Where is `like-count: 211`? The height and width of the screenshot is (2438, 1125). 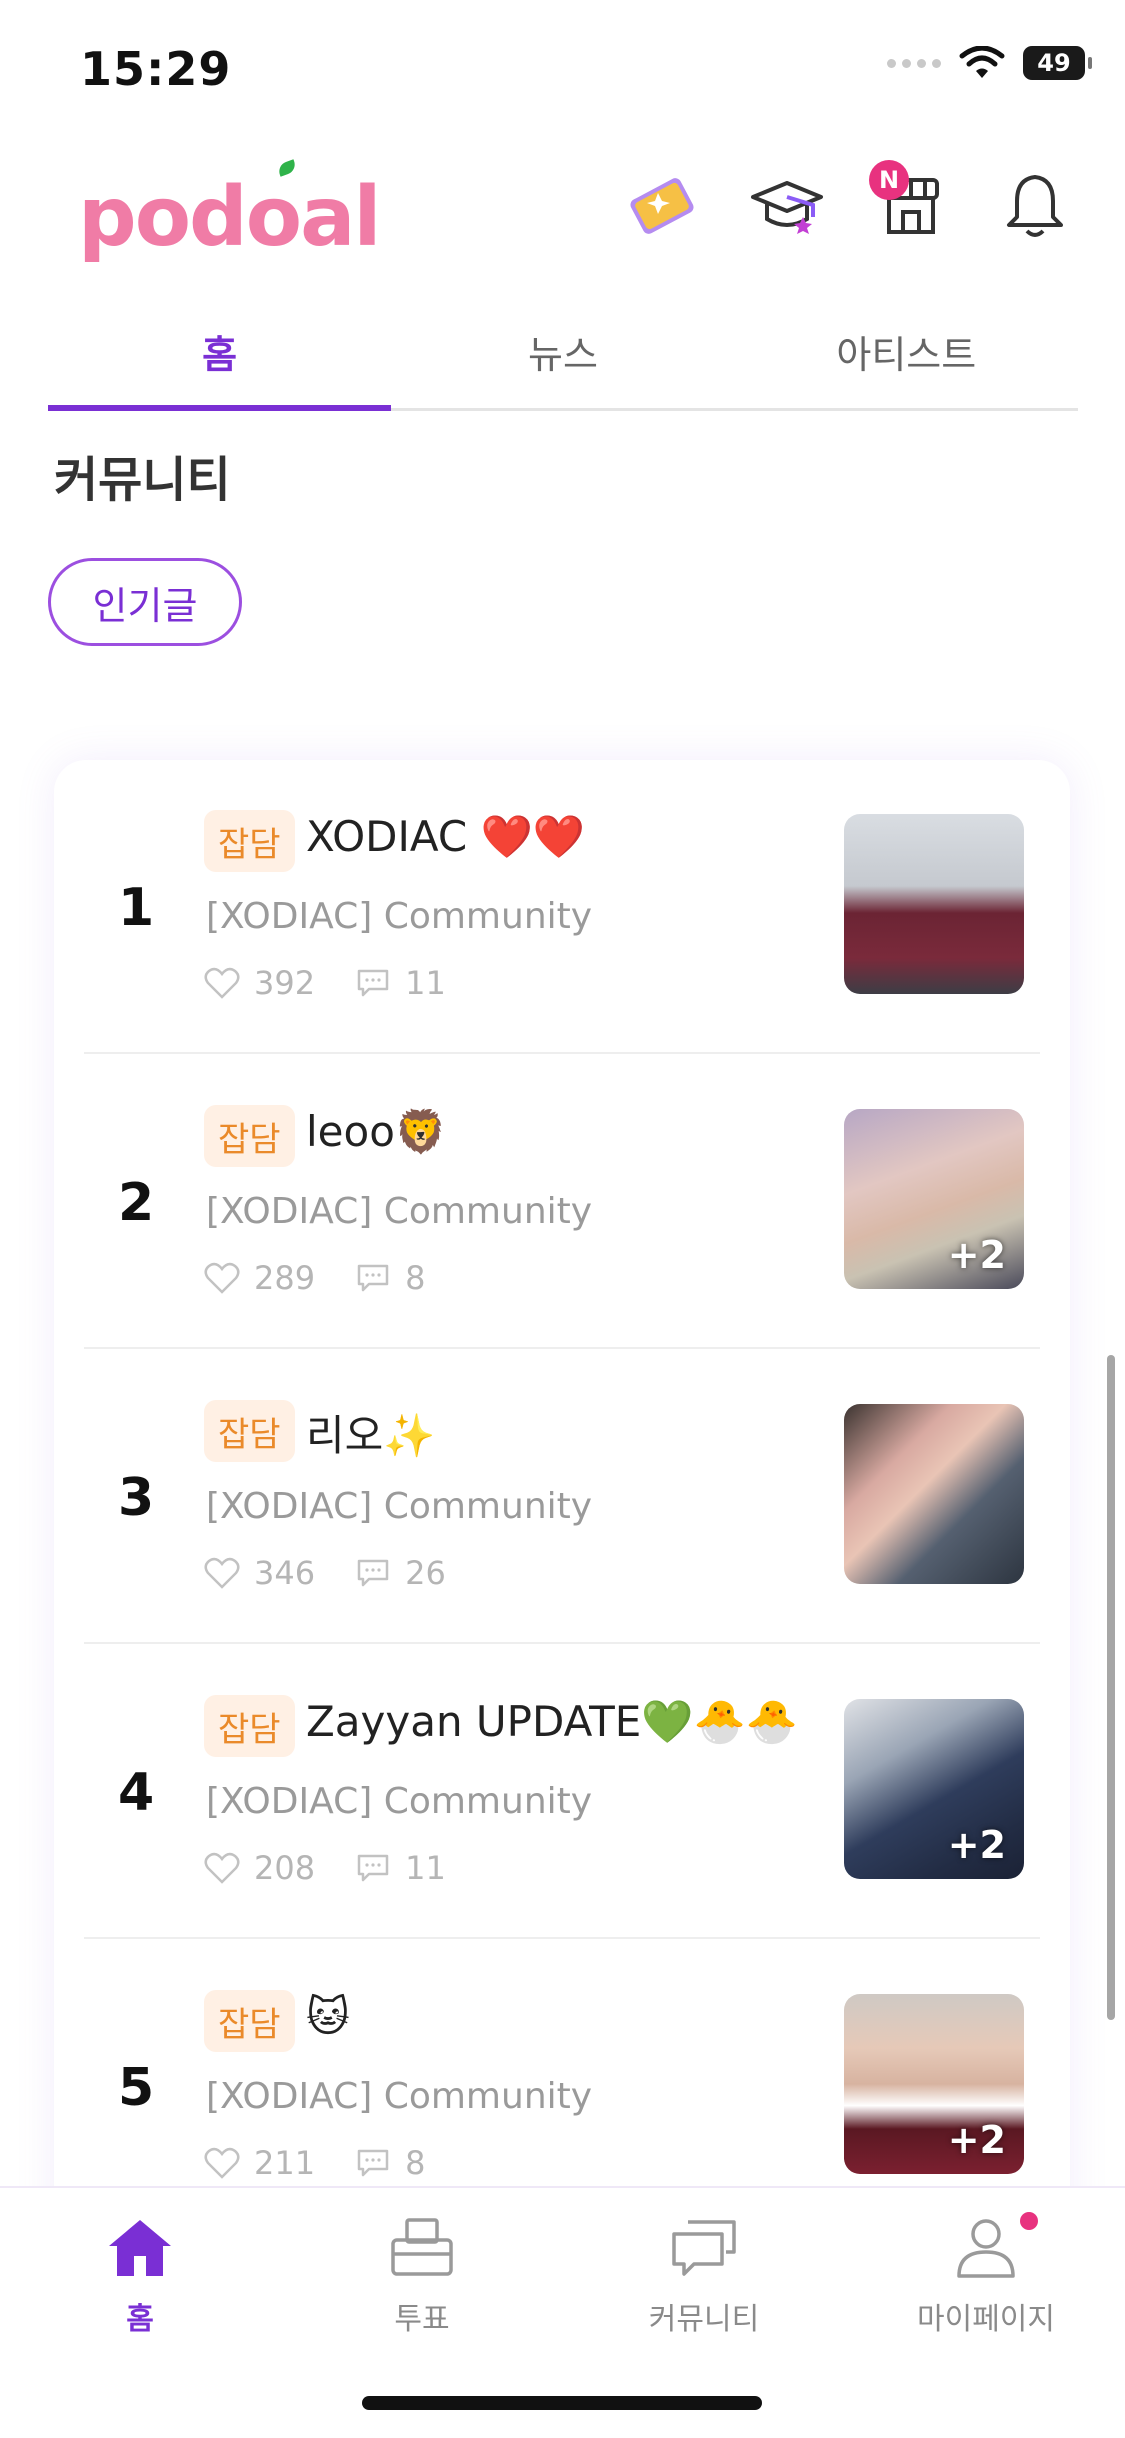 like-count: 211 is located at coordinates (285, 2163).